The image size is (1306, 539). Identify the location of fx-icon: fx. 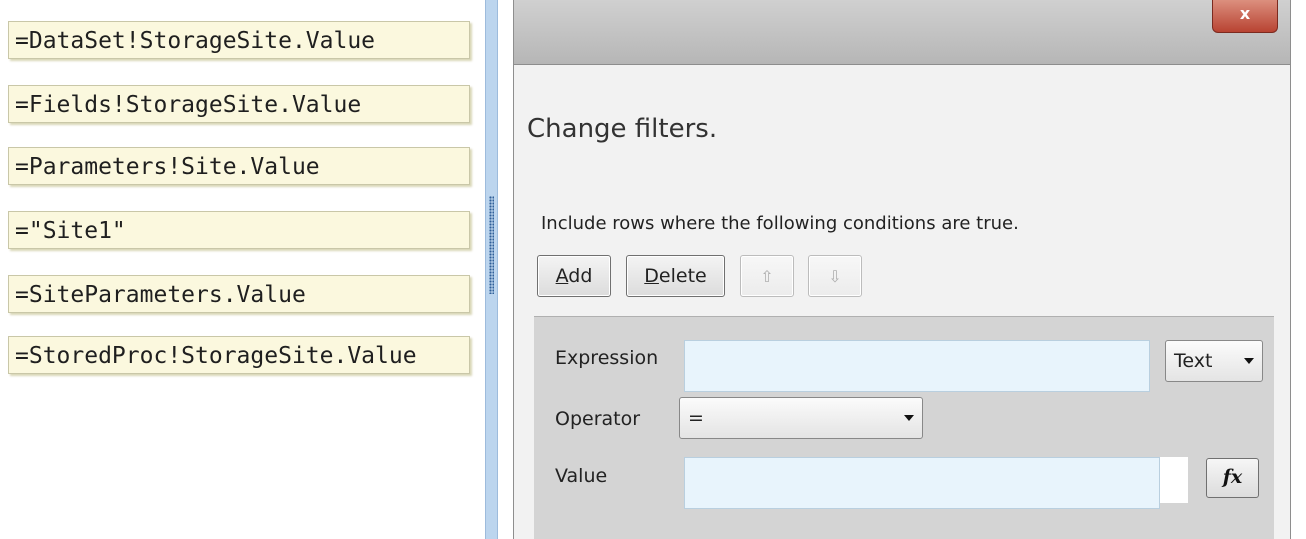
(1232, 477).